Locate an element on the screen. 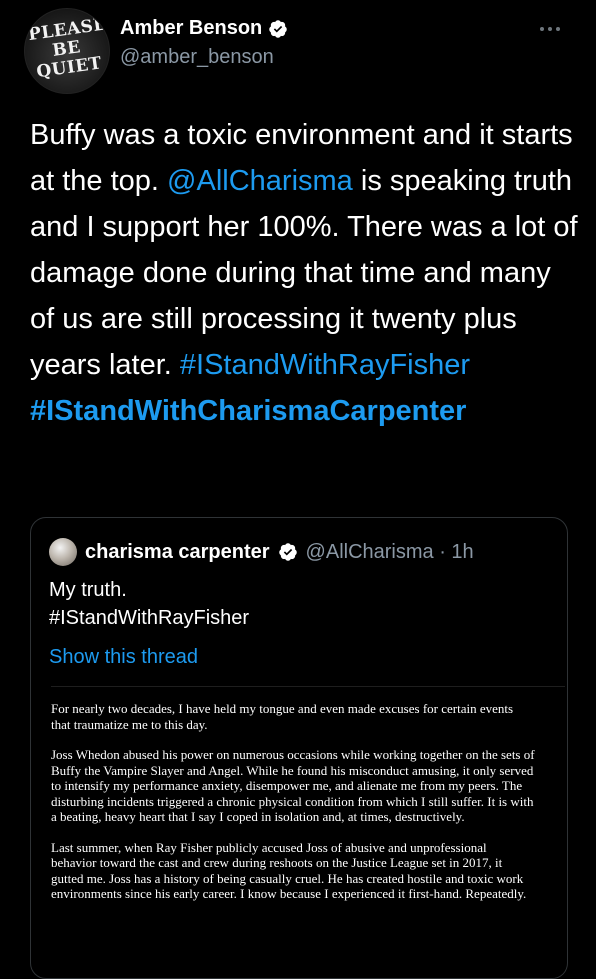  quoted-avatar is located at coordinates (63, 552).